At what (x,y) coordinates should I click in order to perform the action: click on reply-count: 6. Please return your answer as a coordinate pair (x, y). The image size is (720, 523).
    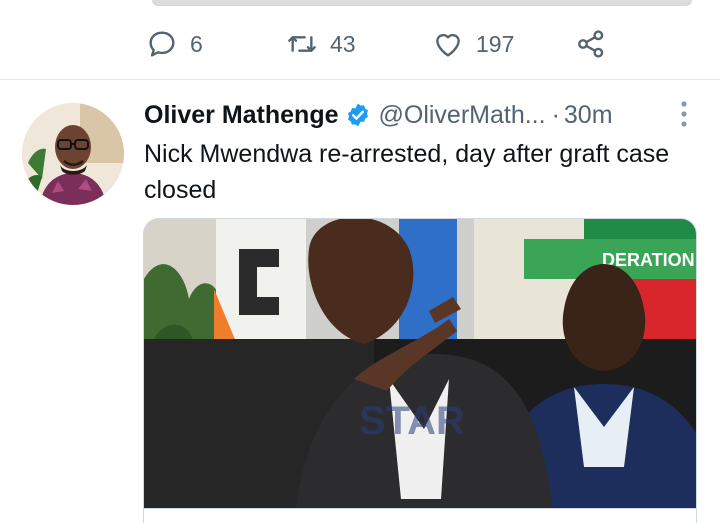
    Looking at the image, I should click on (196, 43).